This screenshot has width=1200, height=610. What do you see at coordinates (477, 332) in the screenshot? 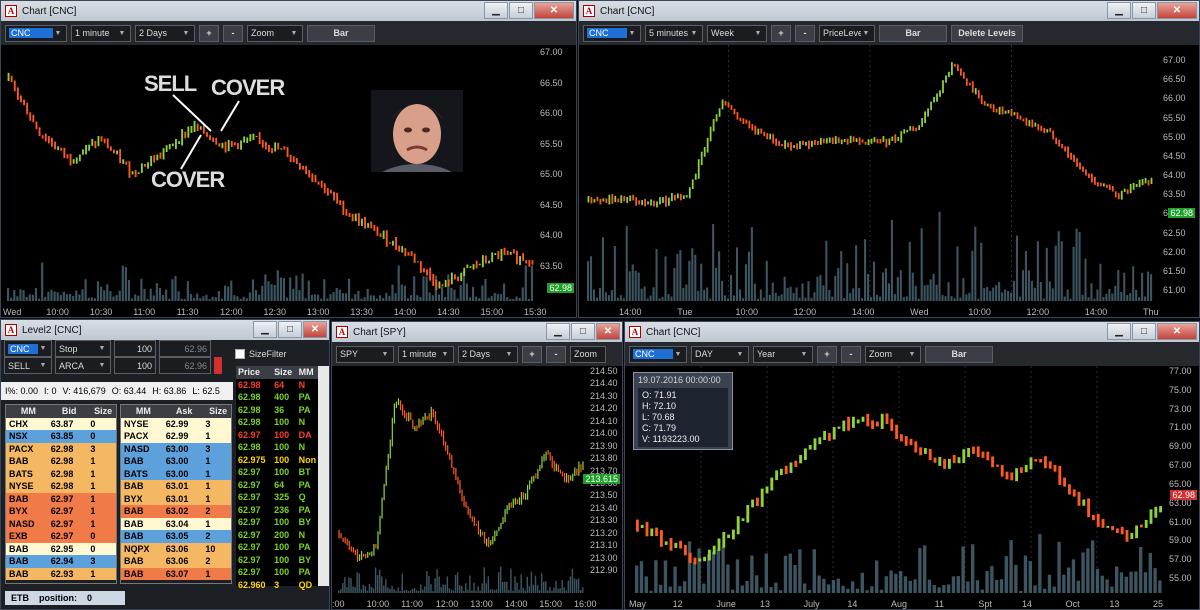
I see `window-titlebar: A Chart [SPY] ▁ □ ✕` at bounding box center [477, 332].